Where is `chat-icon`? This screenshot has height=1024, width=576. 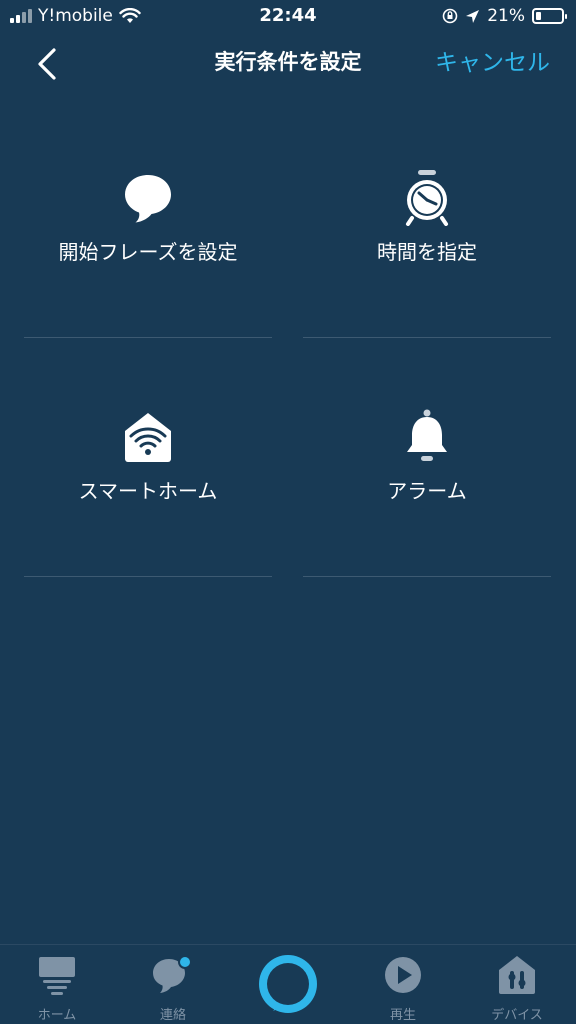 chat-icon is located at coordinates (173, 975).